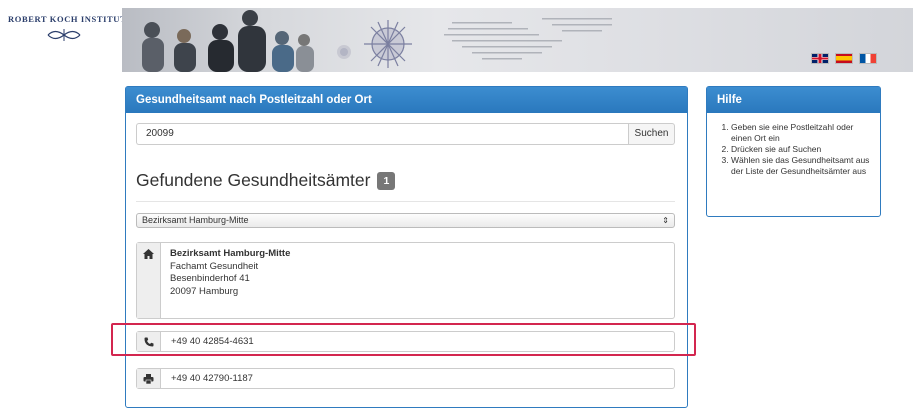 Image resolution: width=913 pixels, height=408 pixels. I want to click on postcode-search-input: 20099, so click(382, 134).